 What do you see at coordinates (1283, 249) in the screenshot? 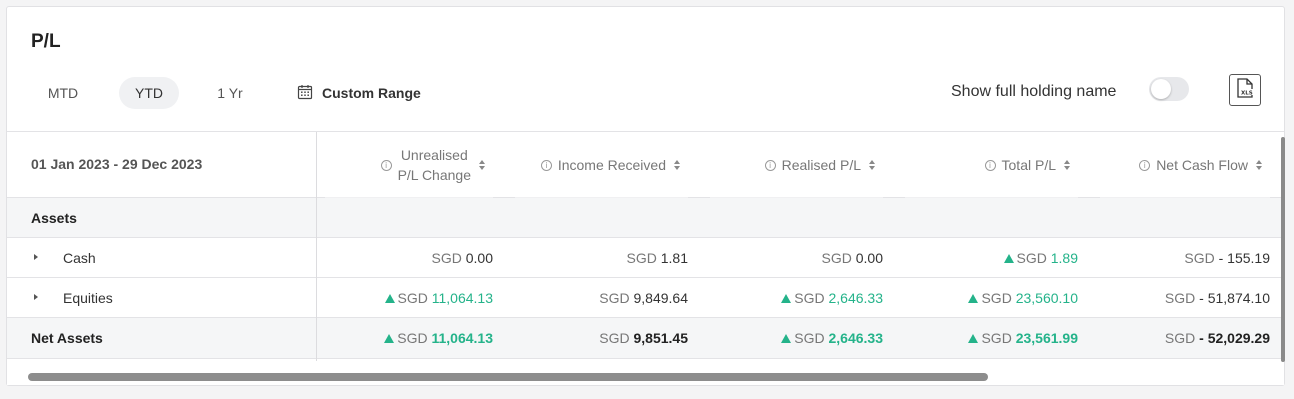
I see `vertical-scrollbar` at bounding box center [1283, 249].